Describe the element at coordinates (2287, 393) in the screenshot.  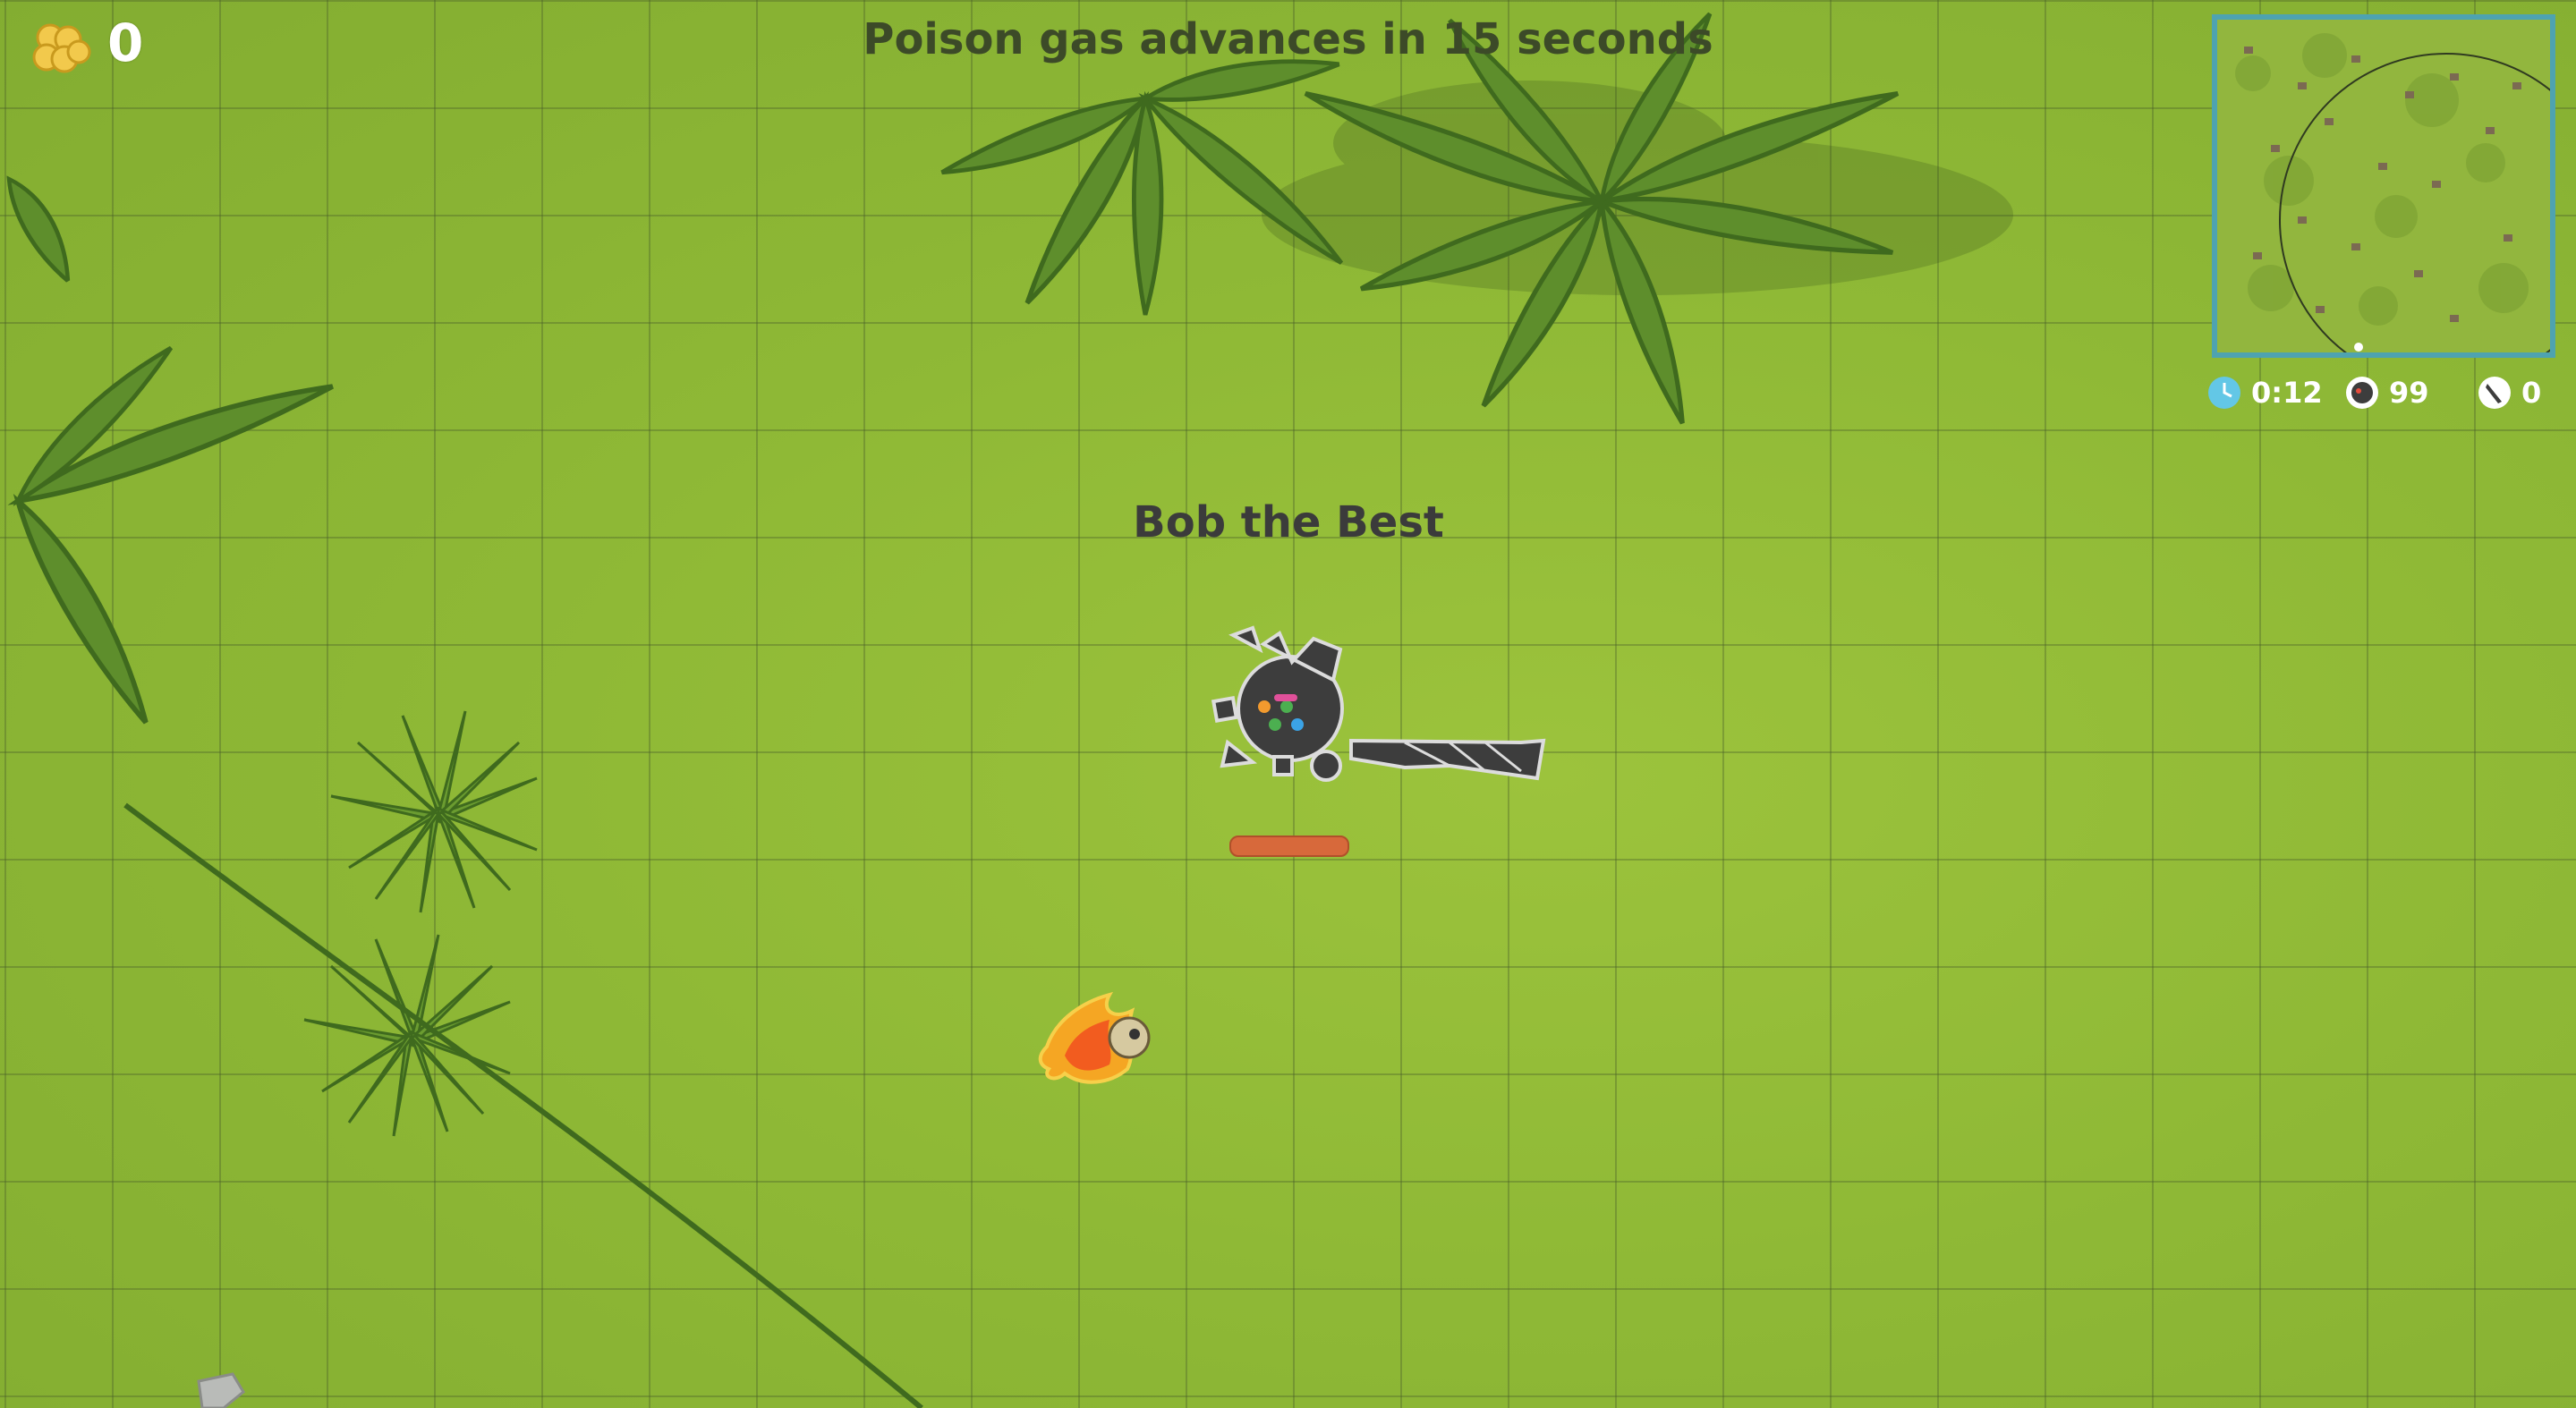
I see `timer-value: 0:12` at that location.